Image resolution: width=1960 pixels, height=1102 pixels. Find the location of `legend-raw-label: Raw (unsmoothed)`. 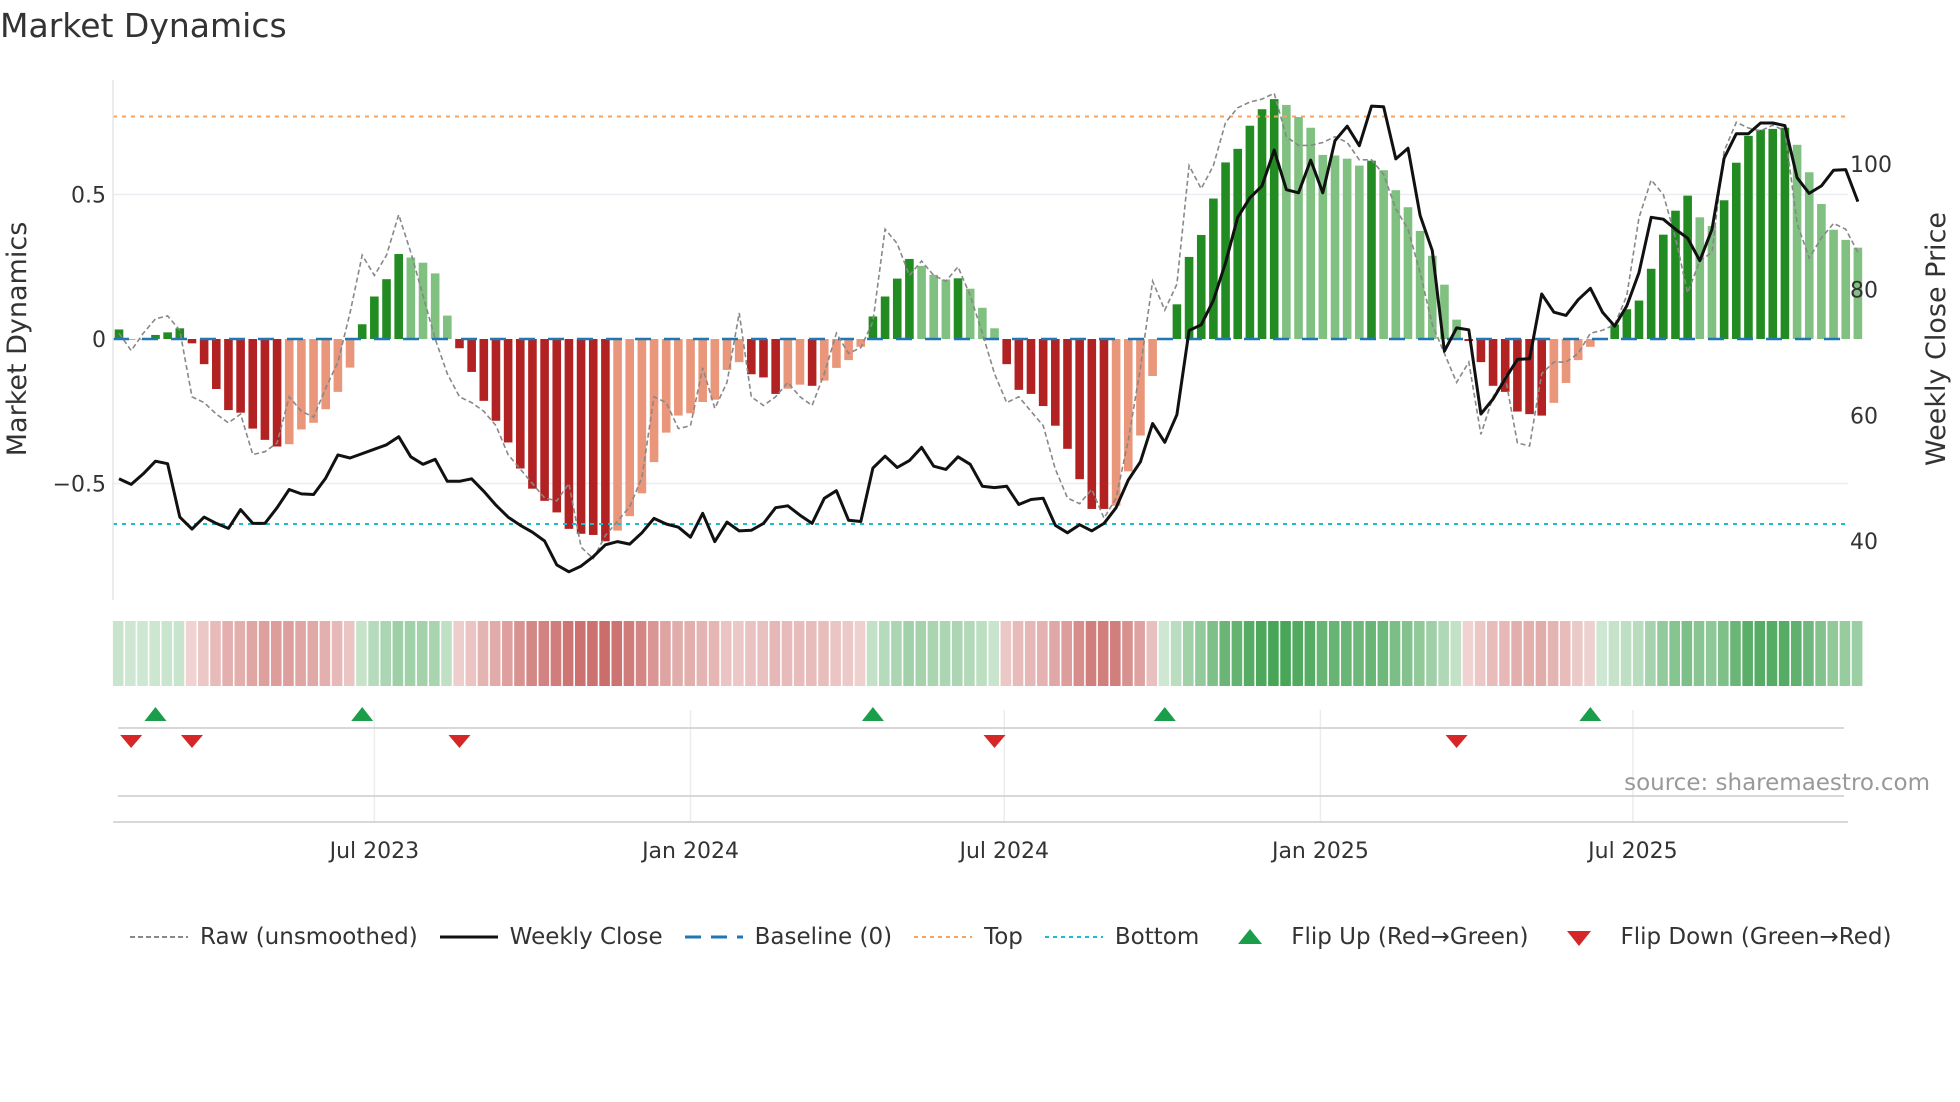

legend-raw-label: Raw (unsmoothed) is located at coordinates (309, 937).